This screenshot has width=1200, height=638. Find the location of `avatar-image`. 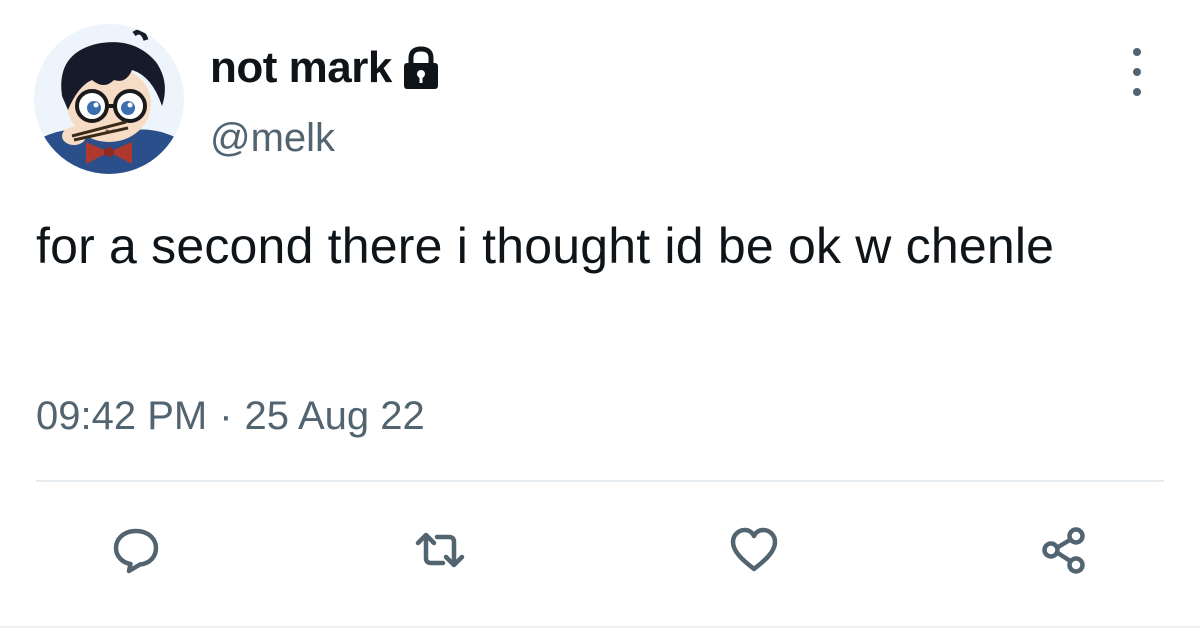

avatar-image is located at coordinates (109, 99).